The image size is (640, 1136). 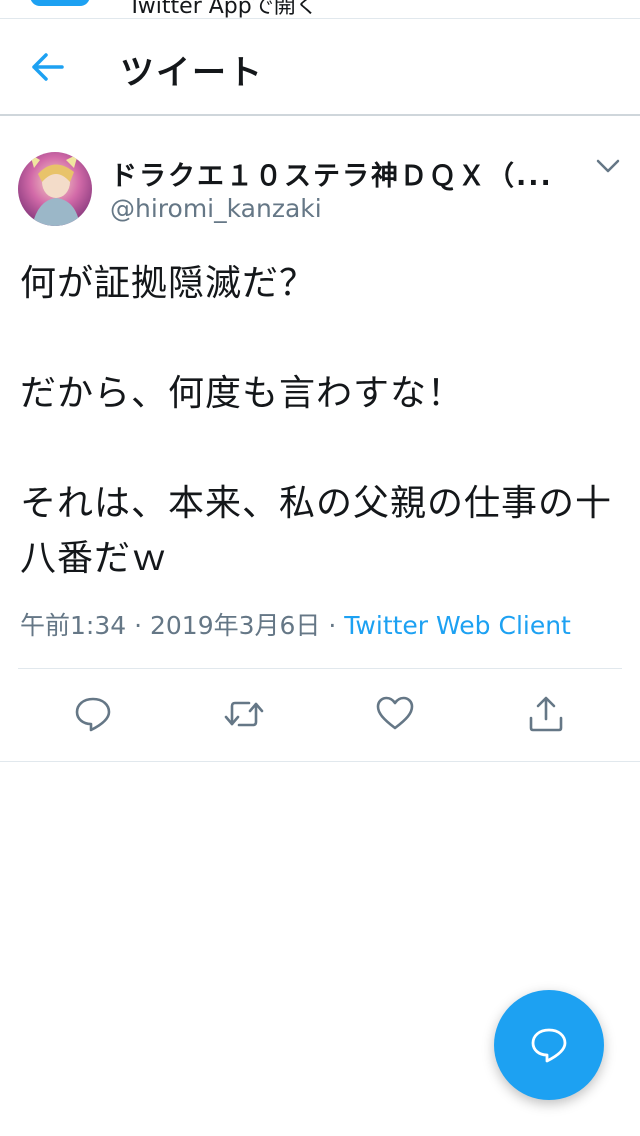 What do you see at coordinates (608, 166) in the screenshot?
I see `chevron-down-icon` at bounding box center [608, 166].